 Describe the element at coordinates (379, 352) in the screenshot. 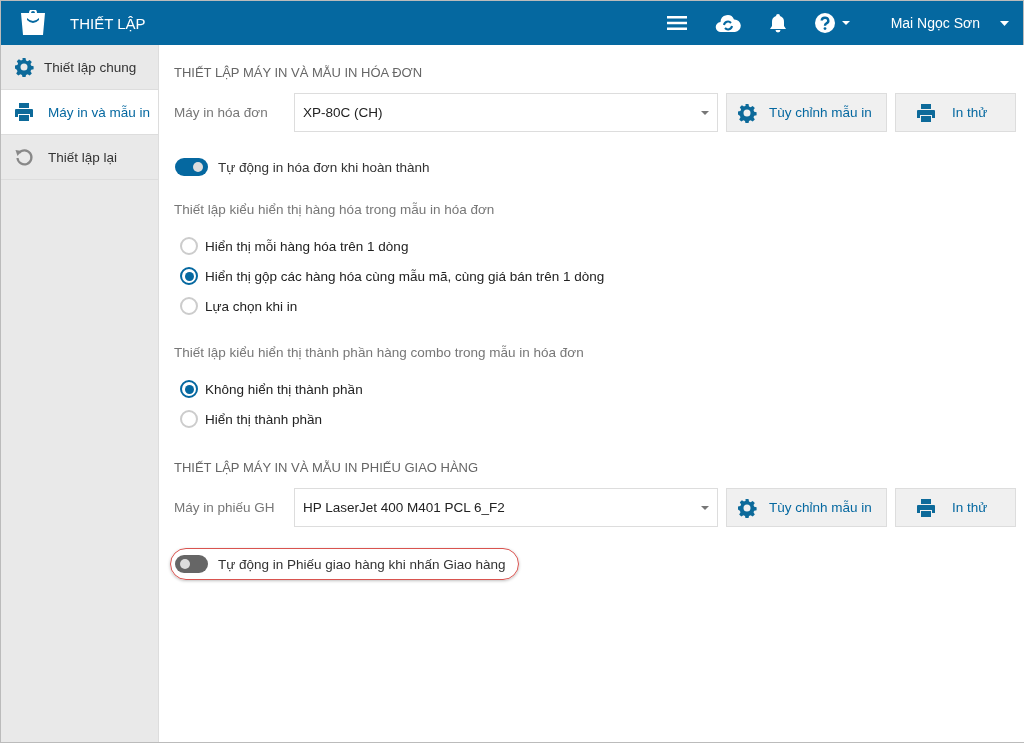

I see `group-title: Thiết lập kiểu hiển thị thành phần hàng combo trong mẫu in hóa đơn` at that location.